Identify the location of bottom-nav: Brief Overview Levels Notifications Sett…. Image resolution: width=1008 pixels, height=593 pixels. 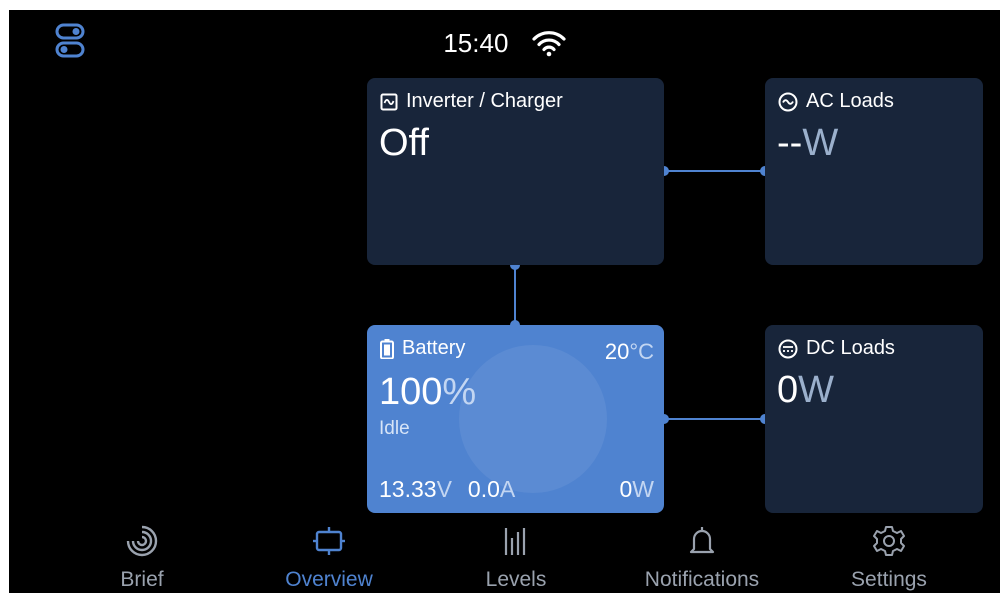
(504, 556).